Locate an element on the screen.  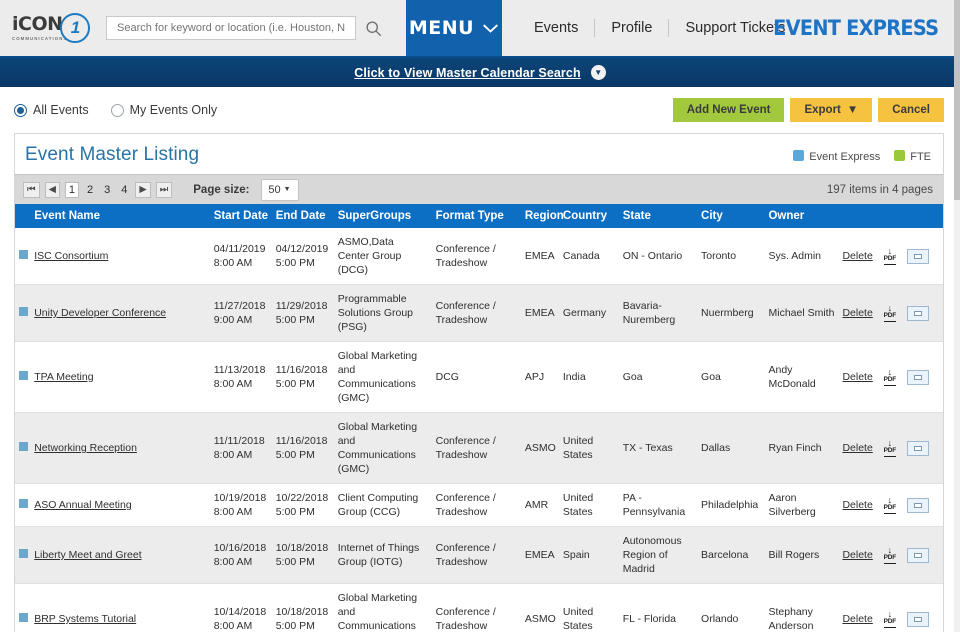
column-supergroups: SuperGroups is located at coordinates (382, 216).